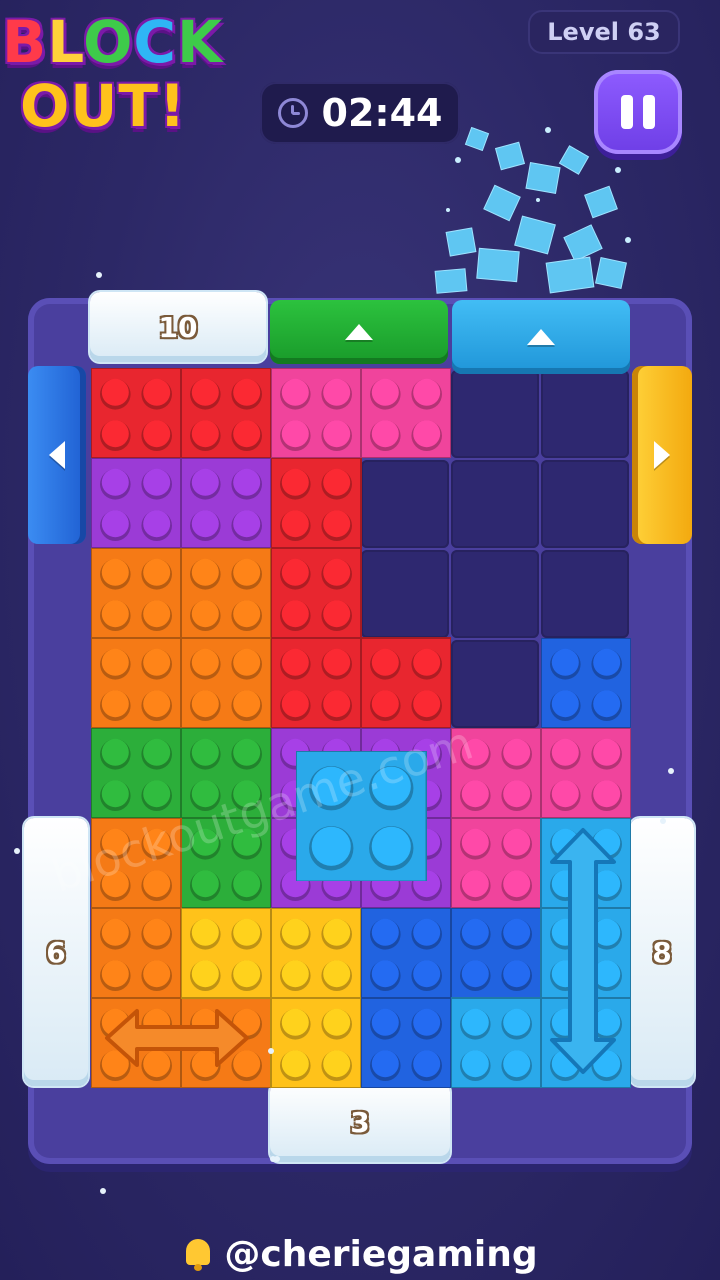 This screenshot has width=720, height=1280. What do you see at coordinates (181, 638) in the screenshot?
I see `block-orange-square` at bounding box center [181, 638].